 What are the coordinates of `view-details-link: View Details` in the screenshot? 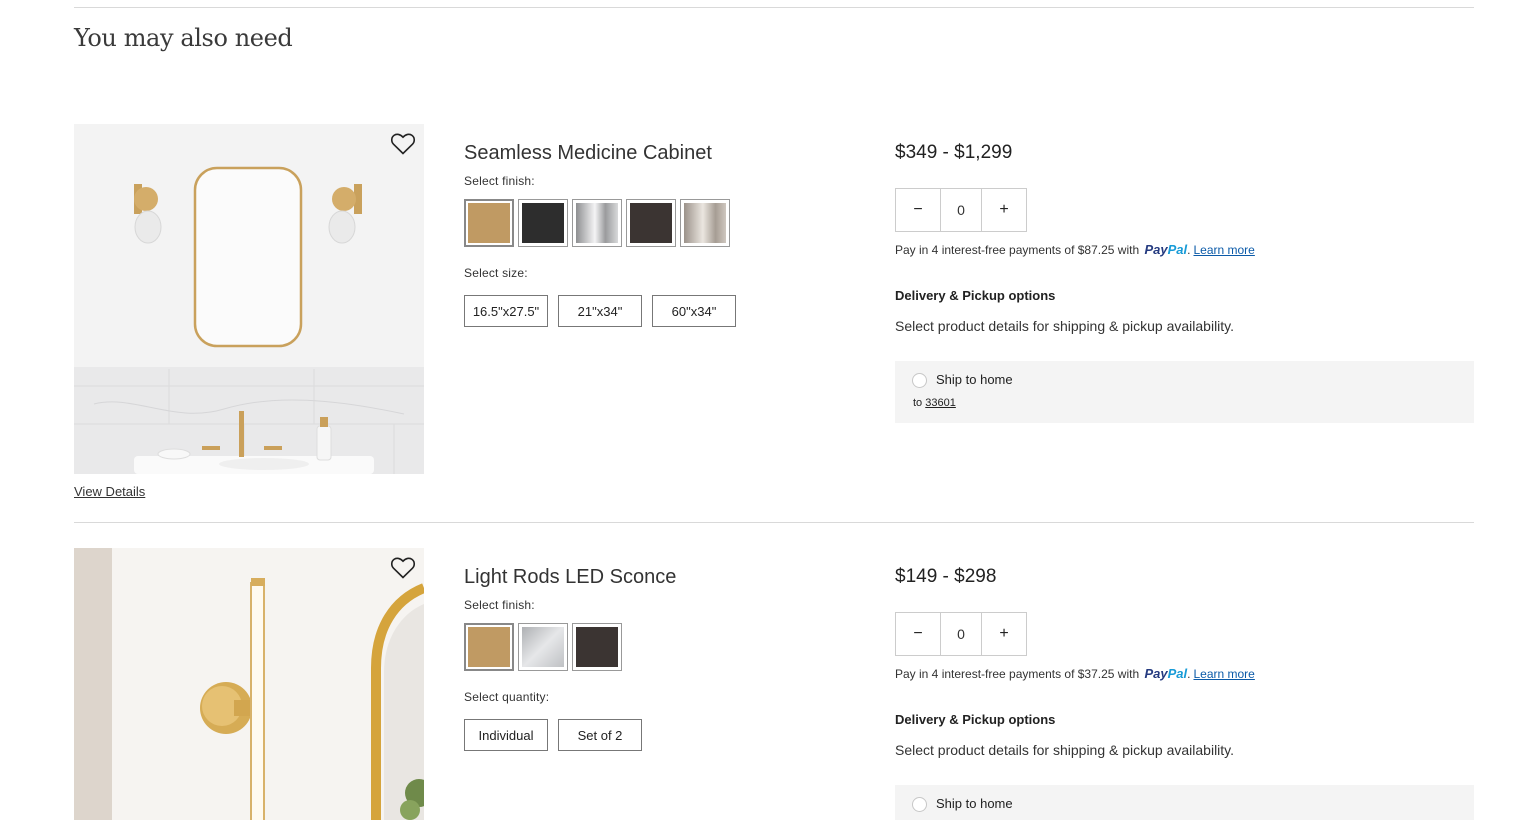 It's located at (109, 491).